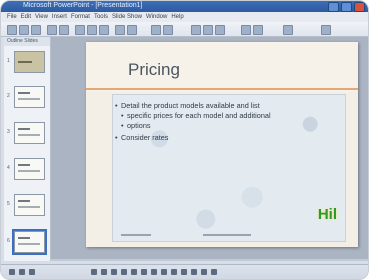 This screenshot has height=280, width=369. What do you see at coordinates (154, 272) in the screenshot?
I see `oval-icon` at bounding box center [154, 272].